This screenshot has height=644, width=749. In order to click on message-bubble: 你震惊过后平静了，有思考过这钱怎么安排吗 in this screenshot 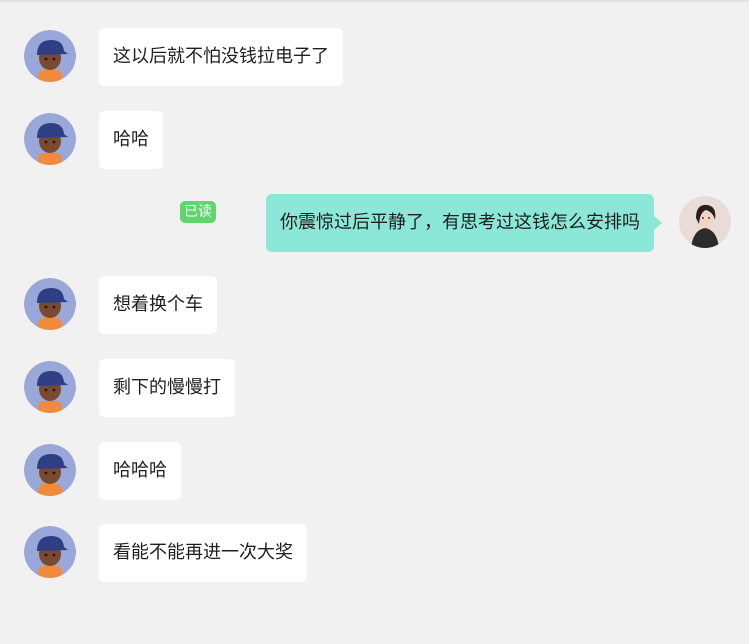, I will do `click(460, 223)`.